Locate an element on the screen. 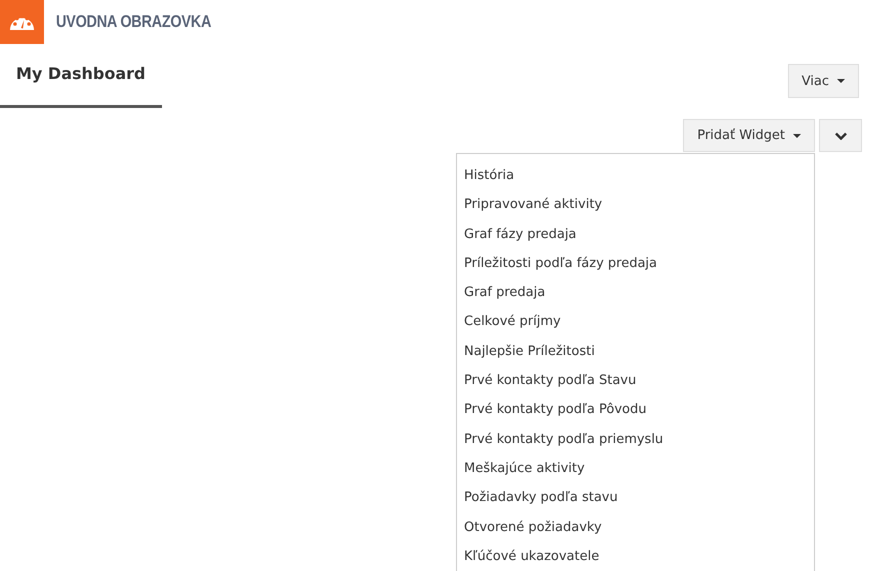 The width and height of the screenshot is (880, 571). chevron-down-icon is located at coordinates (840, 136).